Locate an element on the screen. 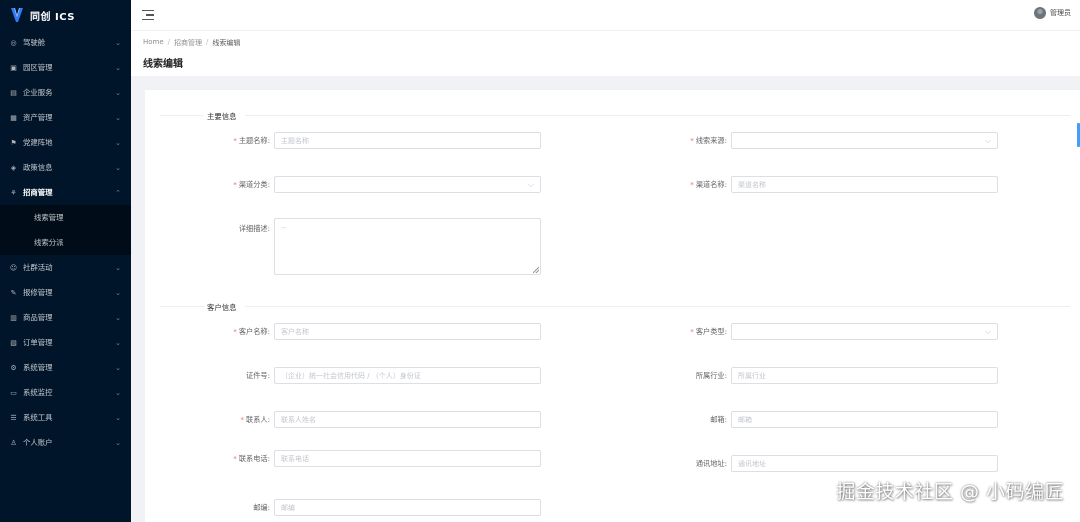 The height and width of the screenshot is (522, 1080). section-title-main: 主要信息 is located at coordinates (222, 116).